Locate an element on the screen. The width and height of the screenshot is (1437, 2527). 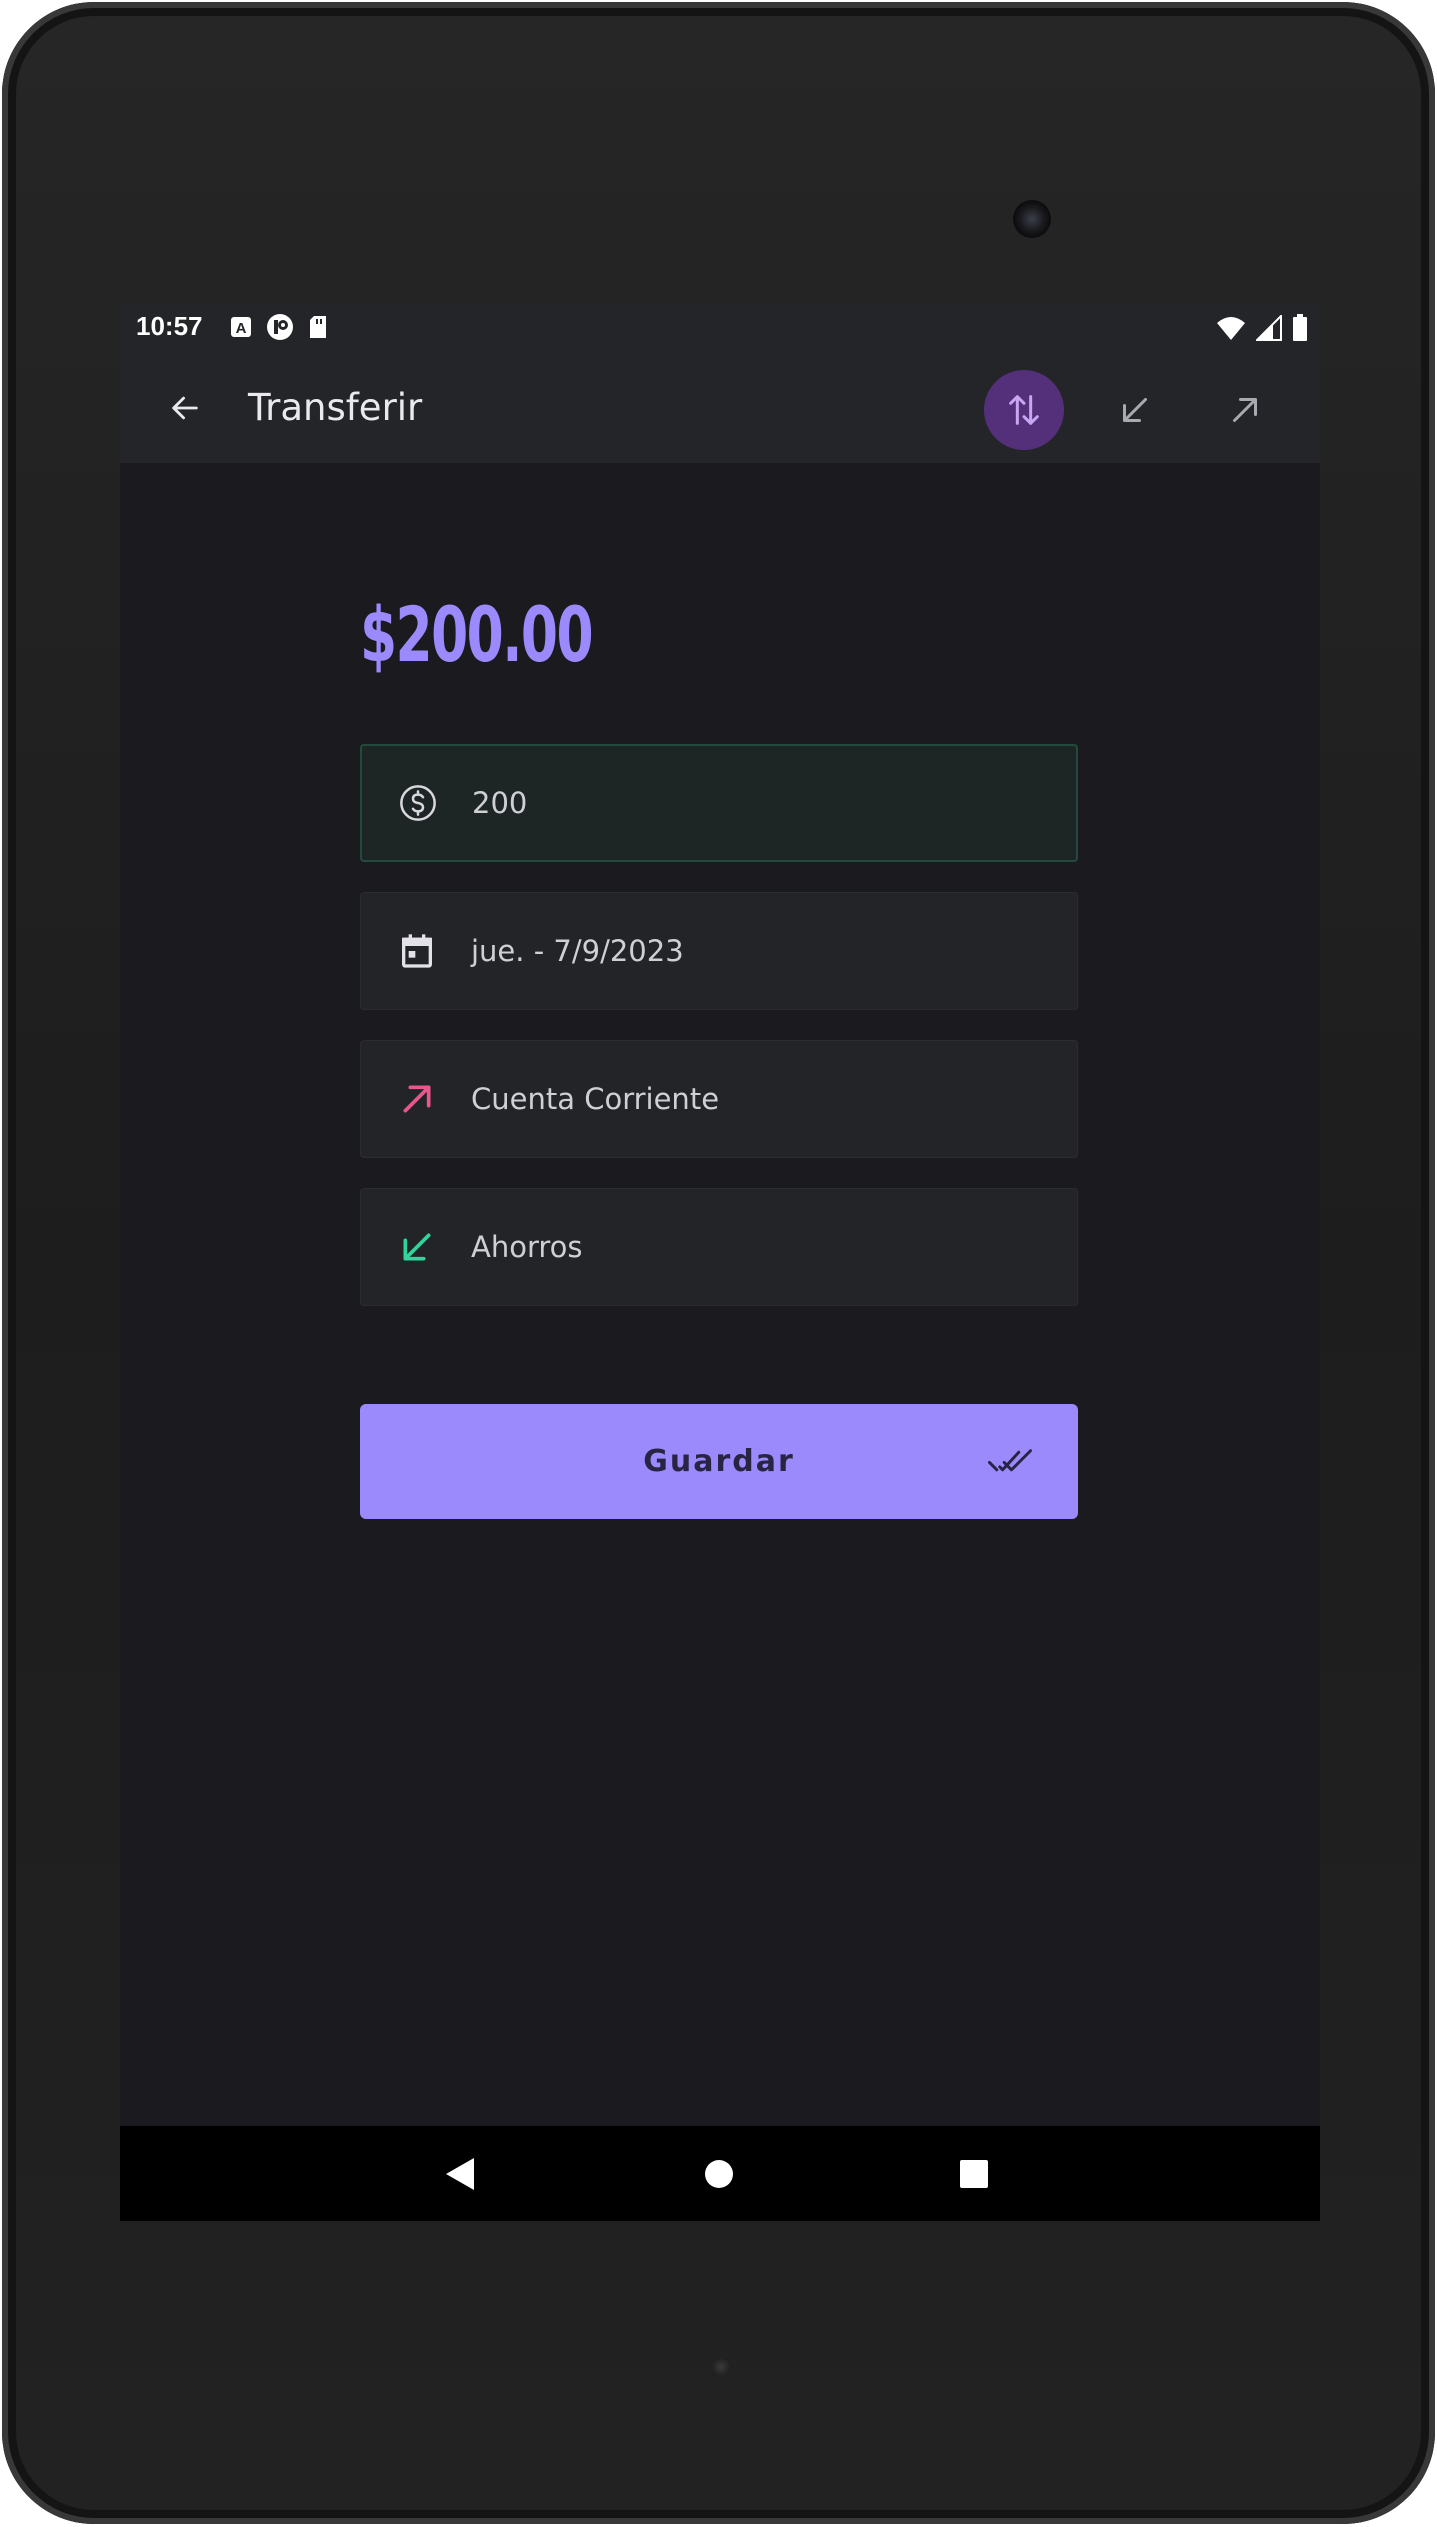
arrow-left-icon is located at coordinates (185, 408).